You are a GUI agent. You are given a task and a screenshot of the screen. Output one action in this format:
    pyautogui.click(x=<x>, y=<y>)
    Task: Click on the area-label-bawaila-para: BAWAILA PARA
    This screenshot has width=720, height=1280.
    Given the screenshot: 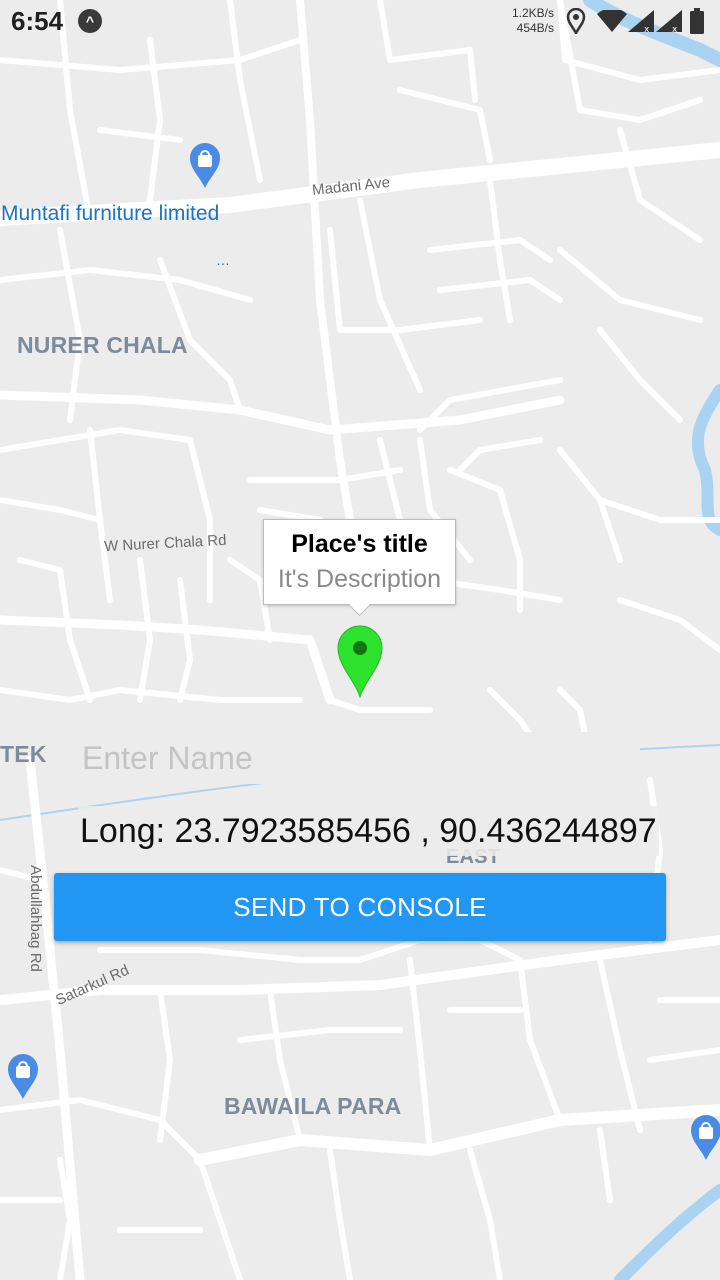 What is the action you would take?
    pyautogui.click(x=313, y=1106)
    